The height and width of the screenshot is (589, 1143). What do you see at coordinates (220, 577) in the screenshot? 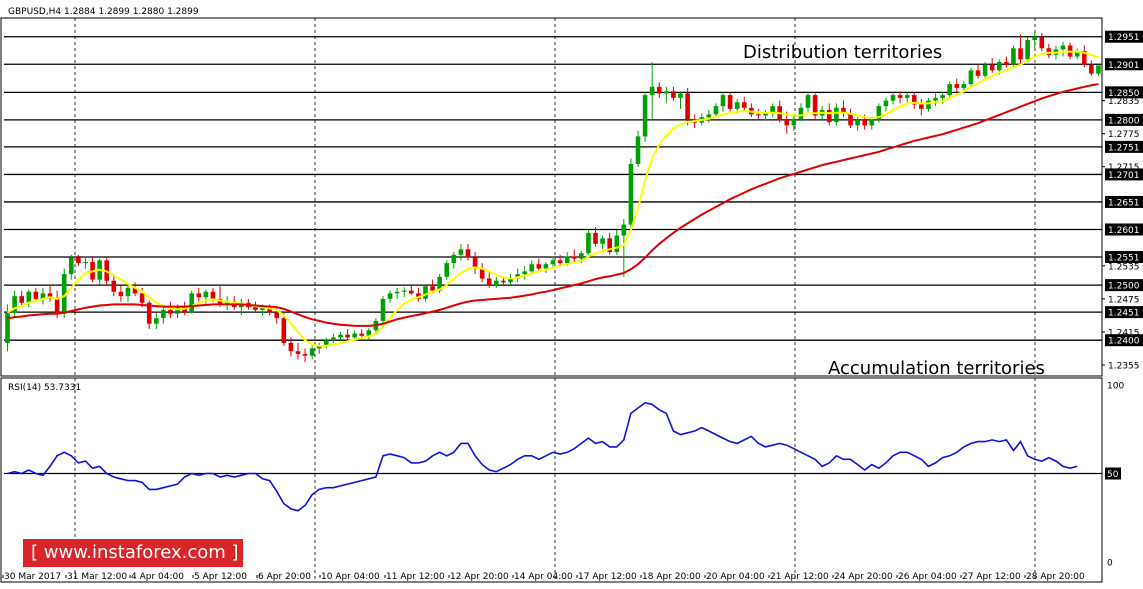
I see `time-tick-label: 5 Apr 12:00` at bounding box center [220, 577].